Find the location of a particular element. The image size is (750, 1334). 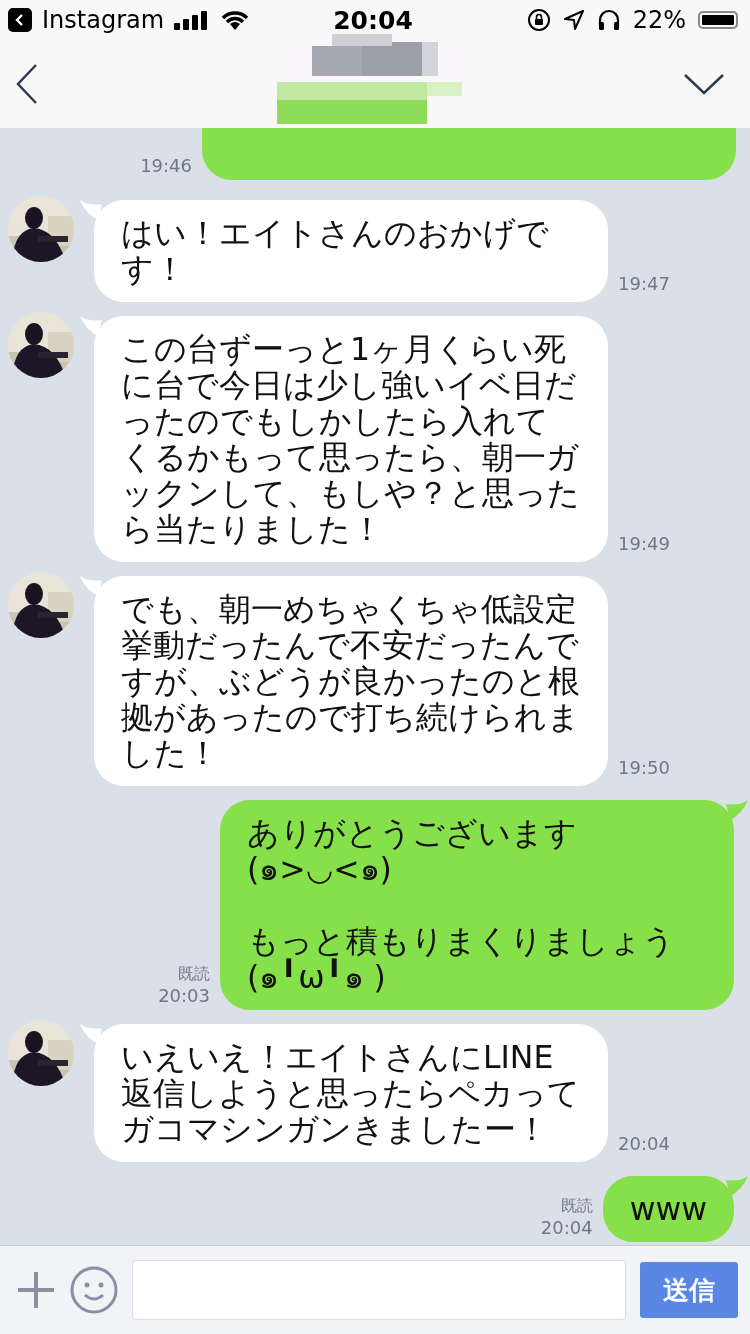

location-icon is located at coordinates (573, 20).